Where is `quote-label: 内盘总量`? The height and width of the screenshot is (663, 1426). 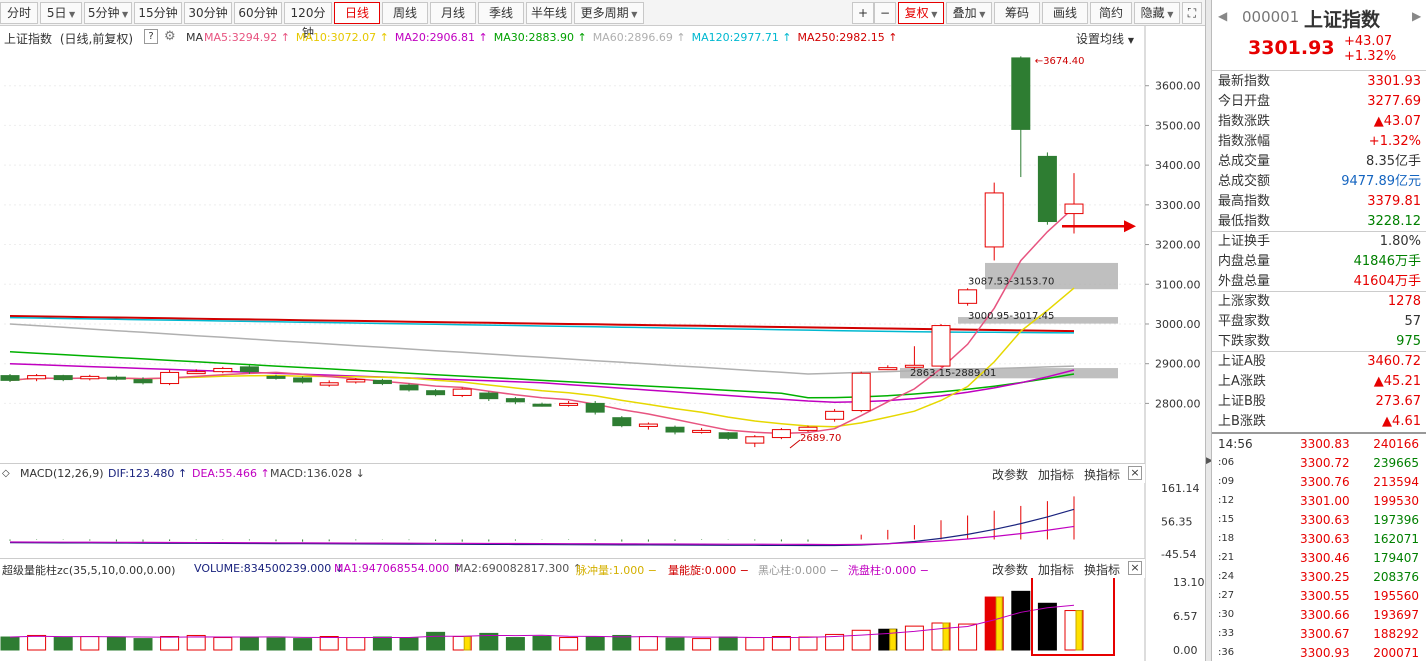 quote-label: 内盘总量 is located at coordinates (1244, 261).